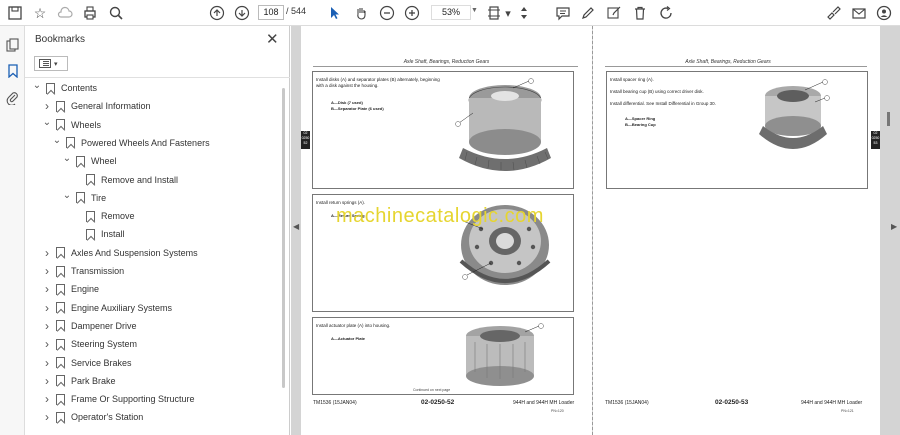 This screenshot has height=435, width=900. I want to click on attachments-paperclip-icon, so click(12, 97).